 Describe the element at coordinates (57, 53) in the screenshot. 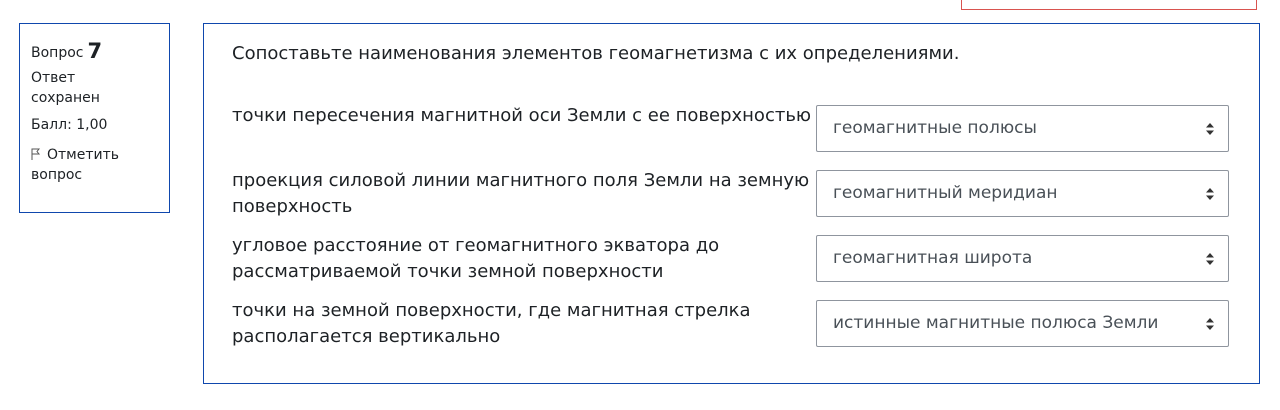

I see `question-label: Вопрос` at that location.